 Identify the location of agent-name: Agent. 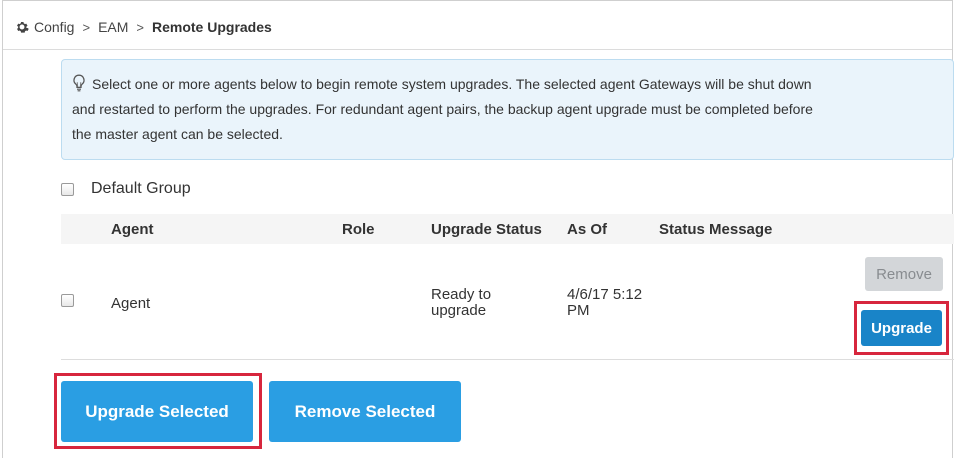
(131, 303).